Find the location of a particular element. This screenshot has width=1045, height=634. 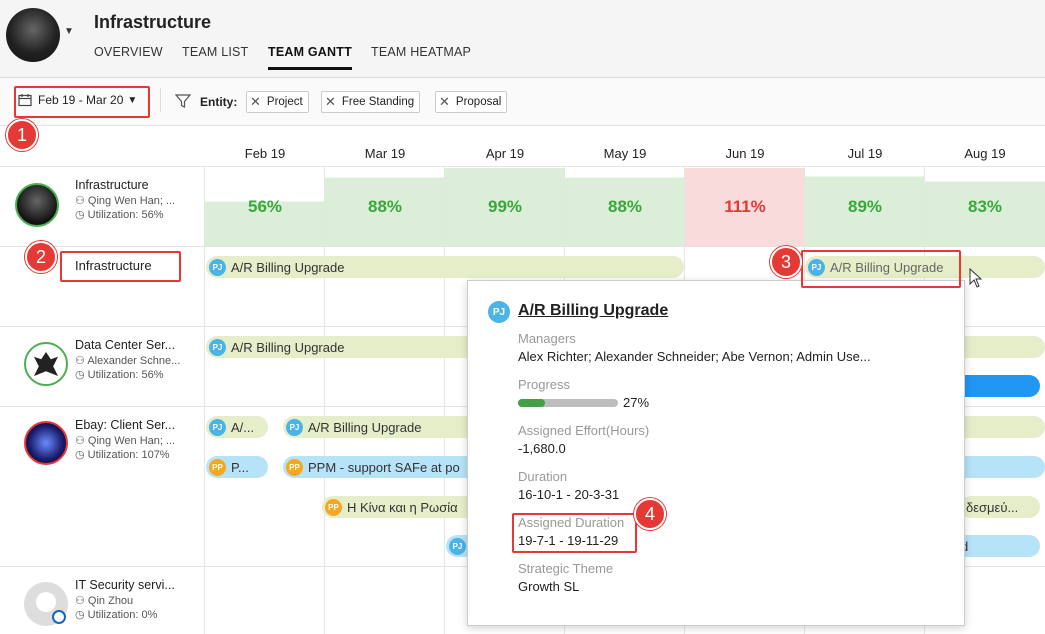

month-header: Mar 19 is located at coordinates (385, 153).